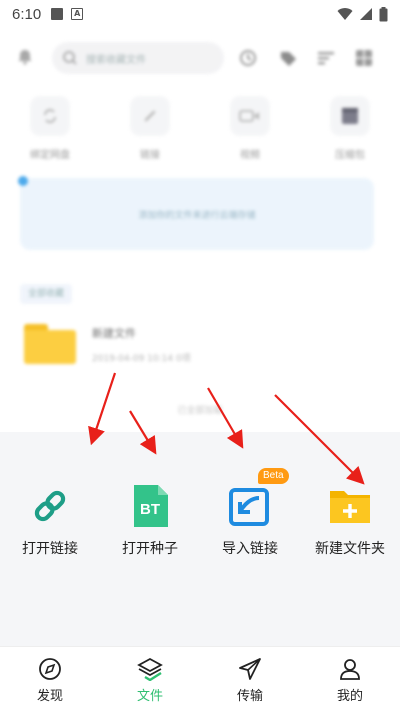  What do you see at coordinates (116, 60) in the screenshot?
I see `search-placeholder: 搜索收藏文件` at bounding box center [116, 60].